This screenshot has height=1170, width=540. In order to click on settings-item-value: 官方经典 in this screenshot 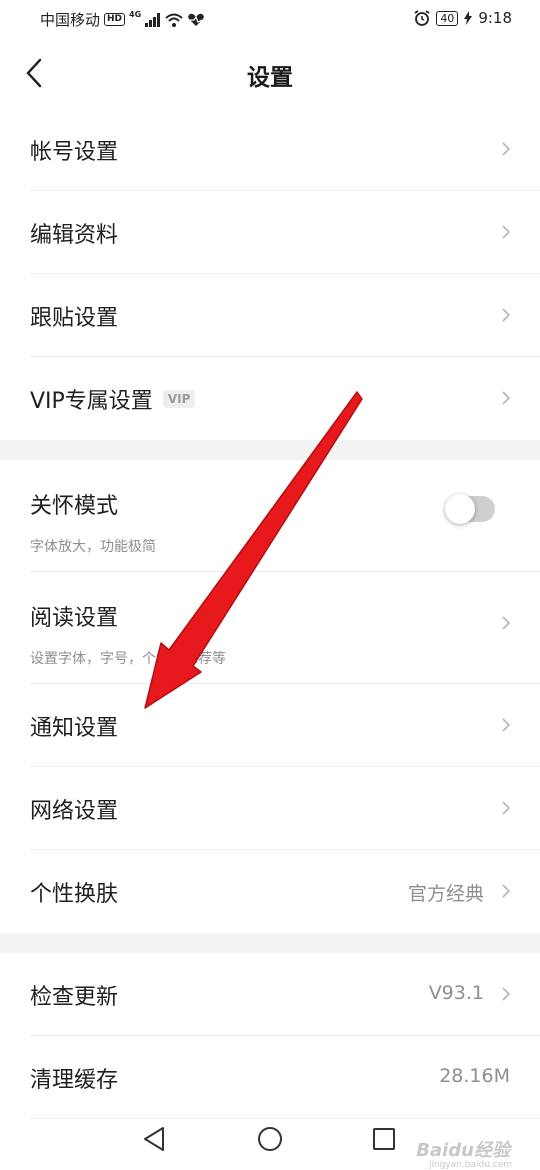, I will do `click(445, 894)`.